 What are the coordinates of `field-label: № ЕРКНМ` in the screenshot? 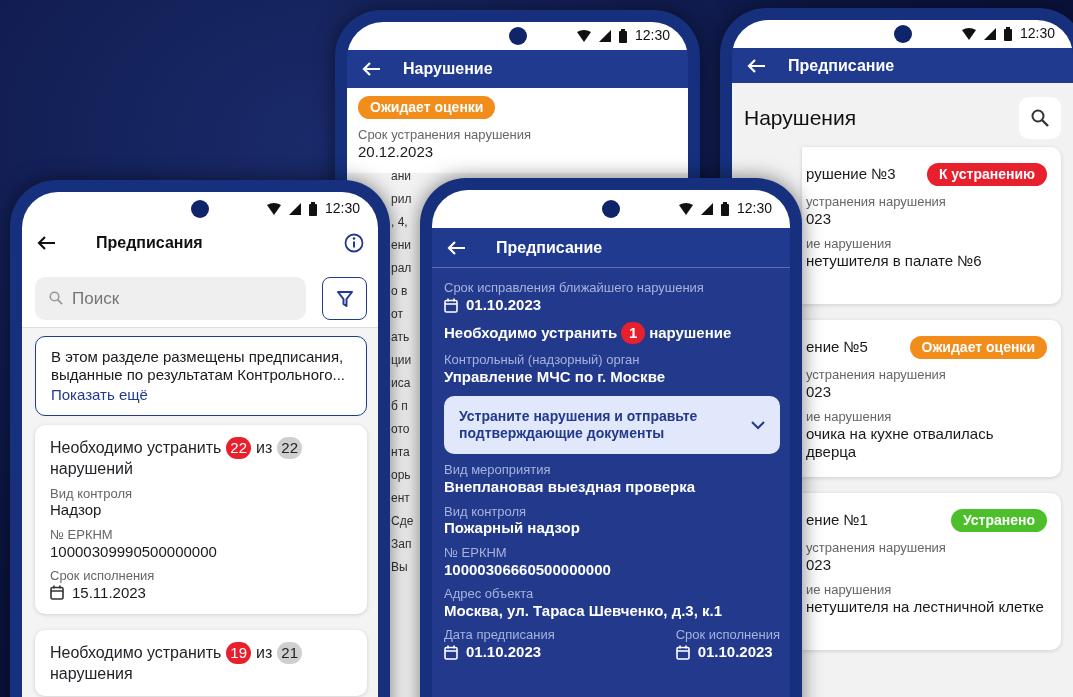 It's located at (476, 552).